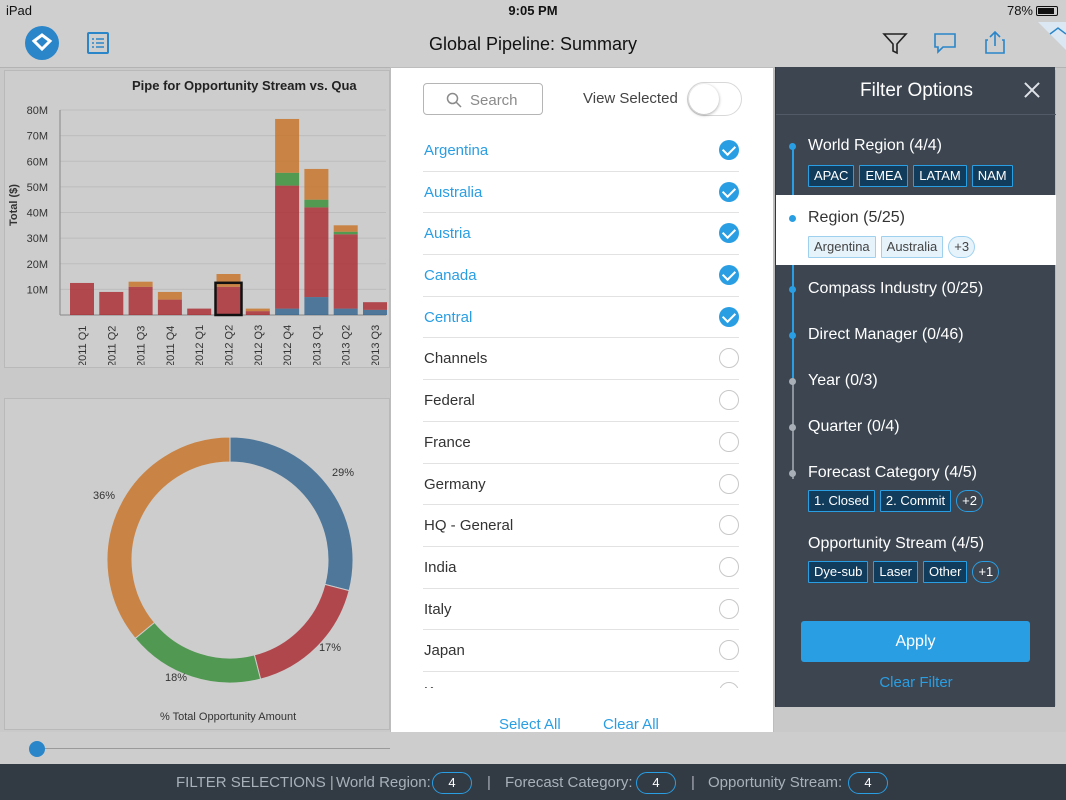 Image resolution: width=1066 pixels, height=800 pixels. I want to click on view-selected-toggle, so click(714, 99).